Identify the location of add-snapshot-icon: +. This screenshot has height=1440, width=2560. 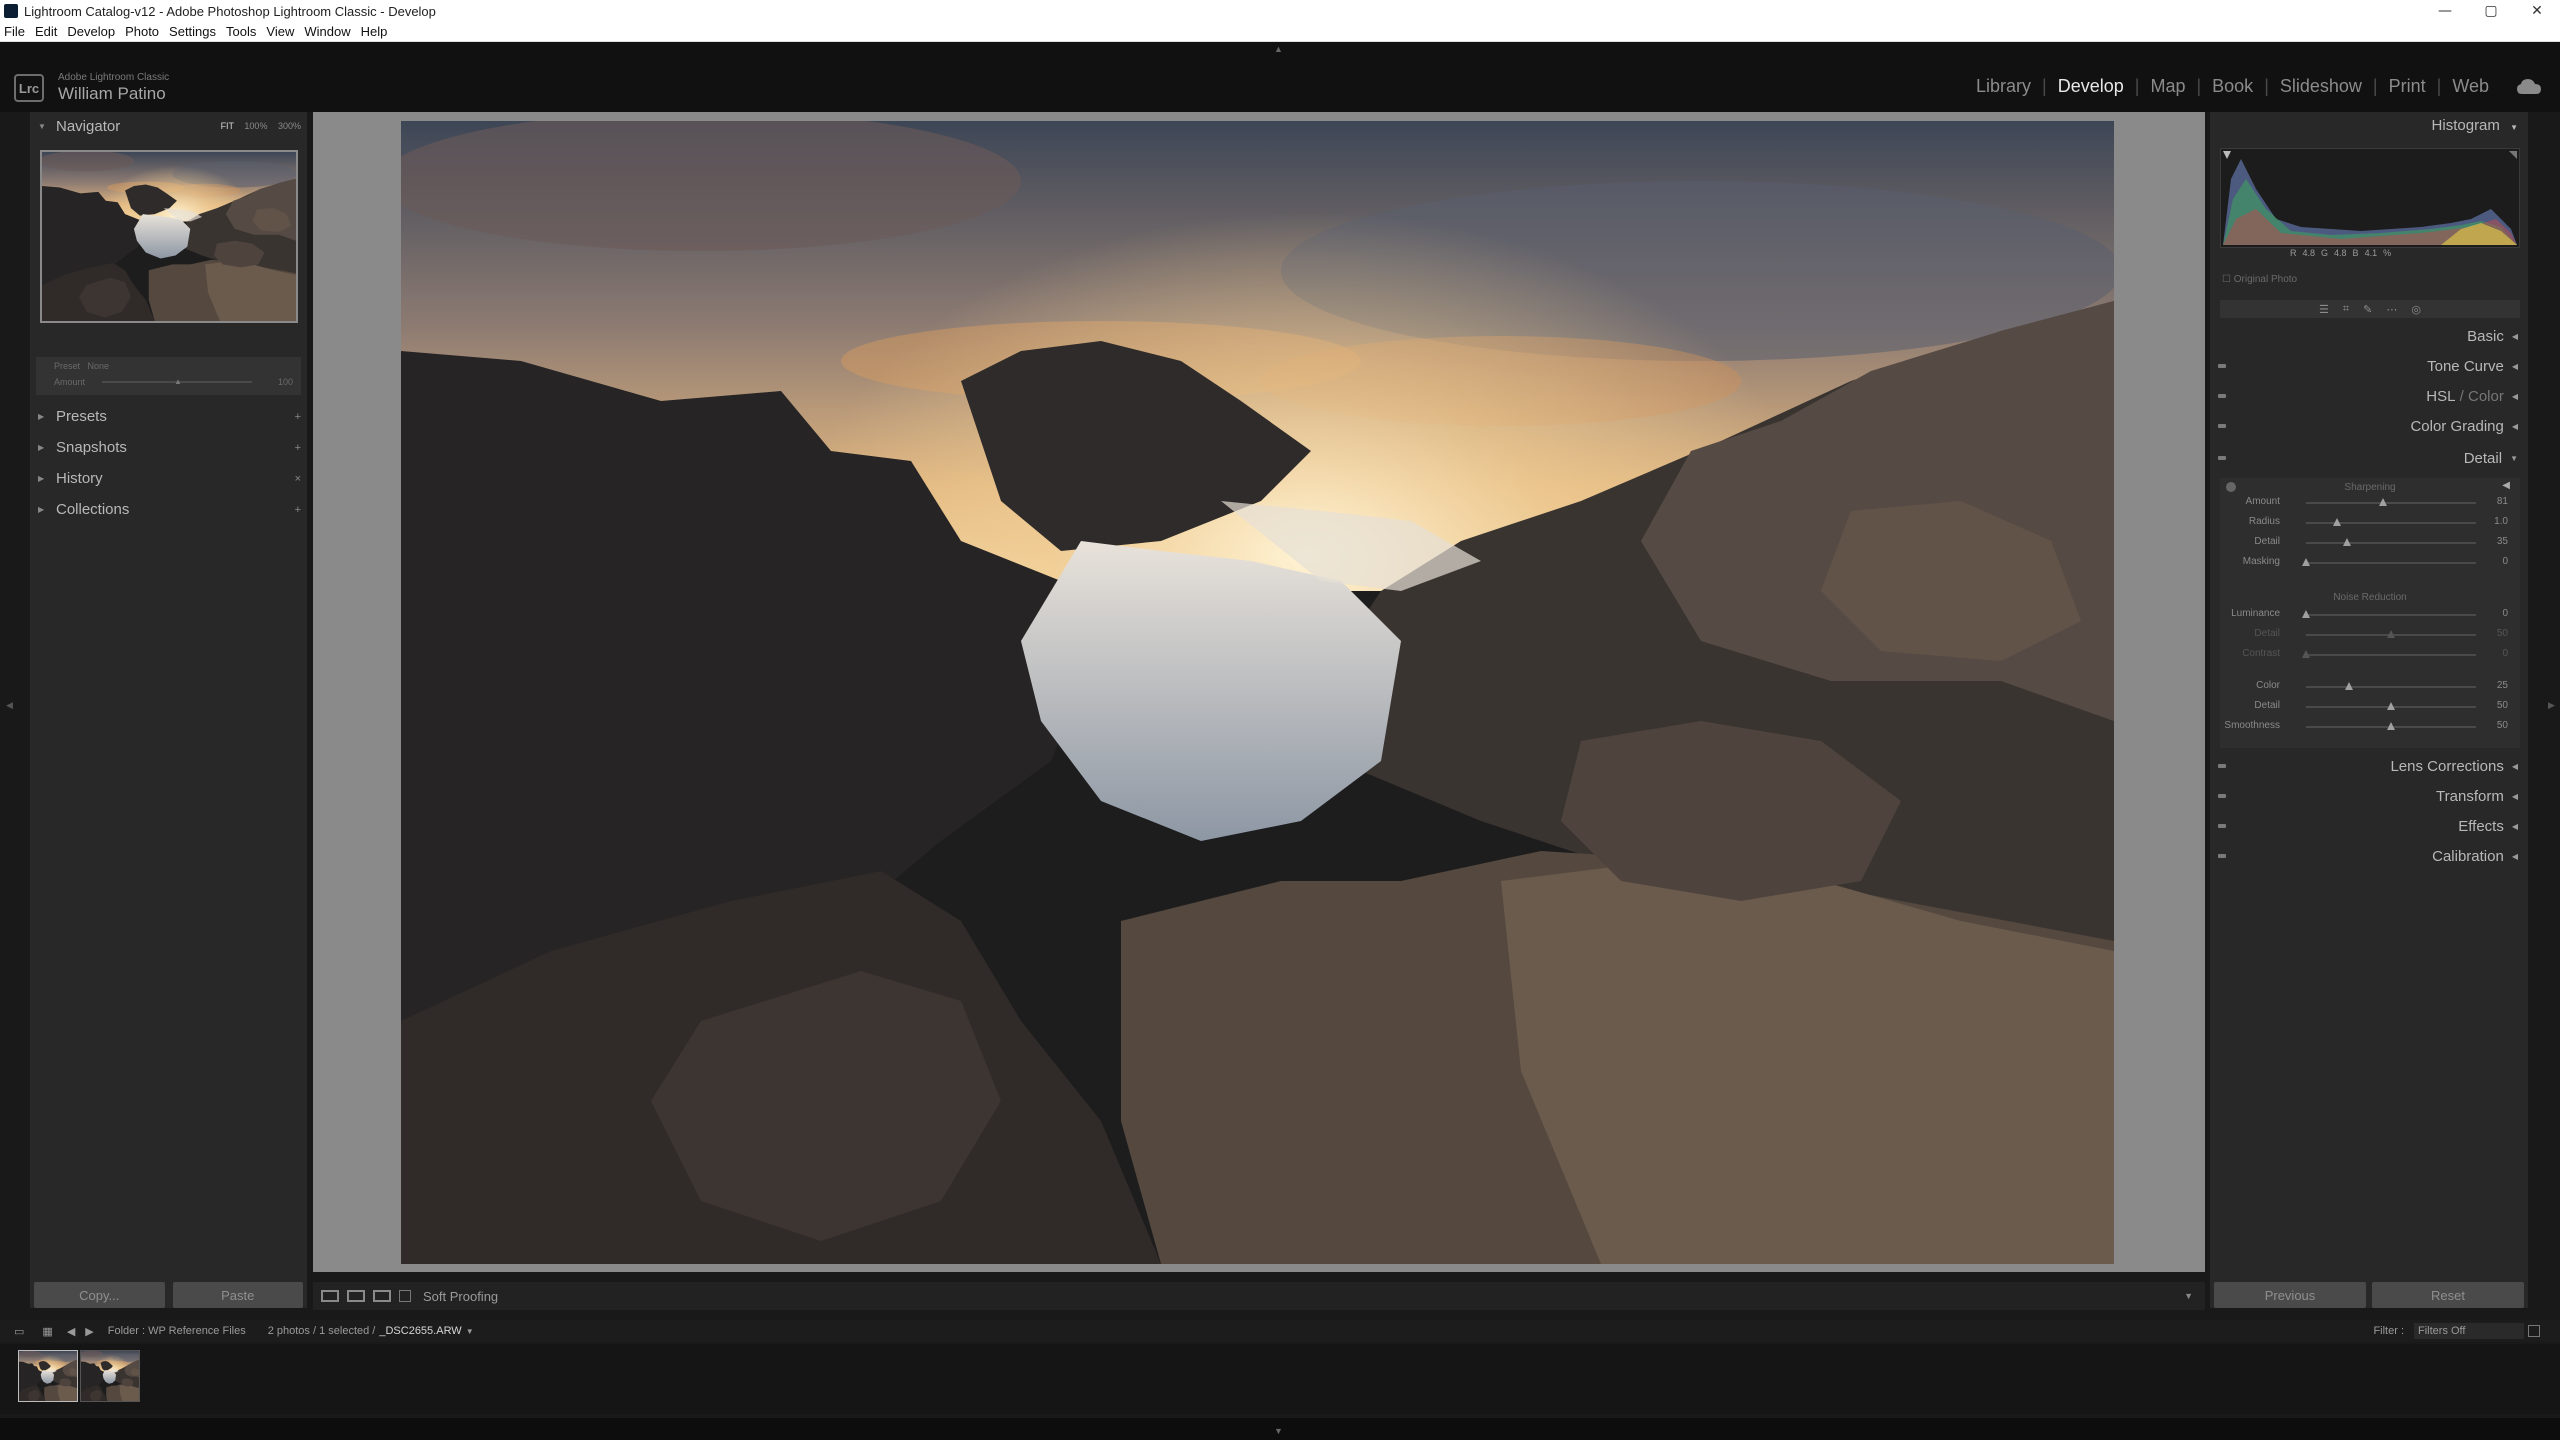
(298, 448).